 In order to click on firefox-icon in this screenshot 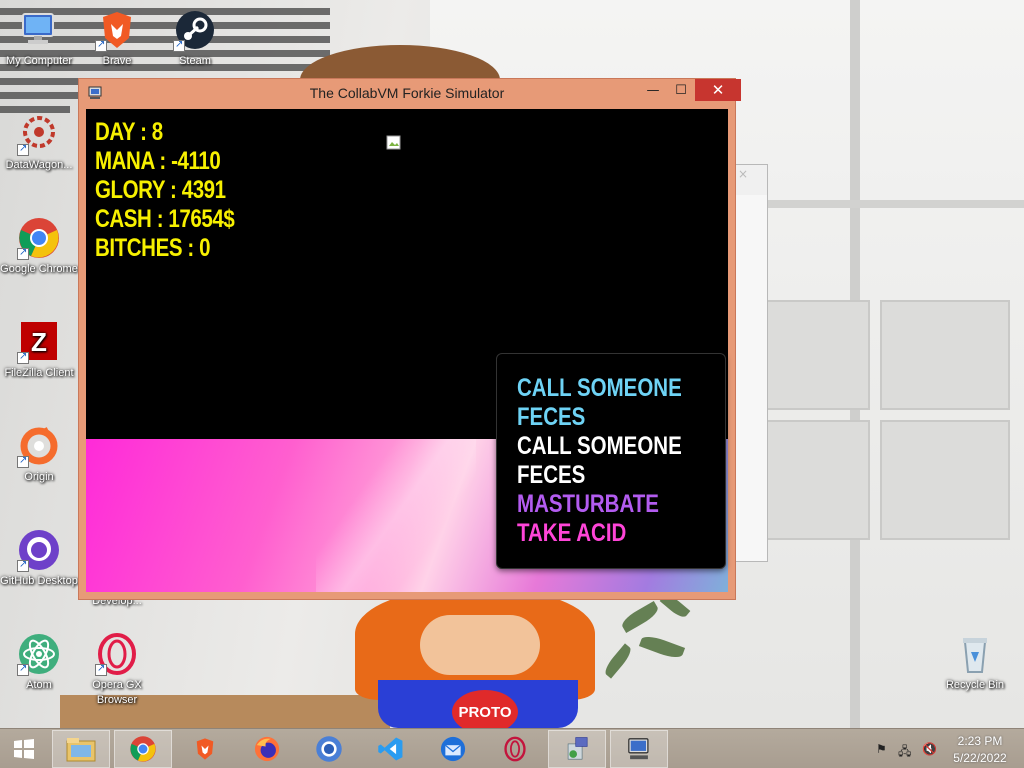, I will do `click(267, 749)`.